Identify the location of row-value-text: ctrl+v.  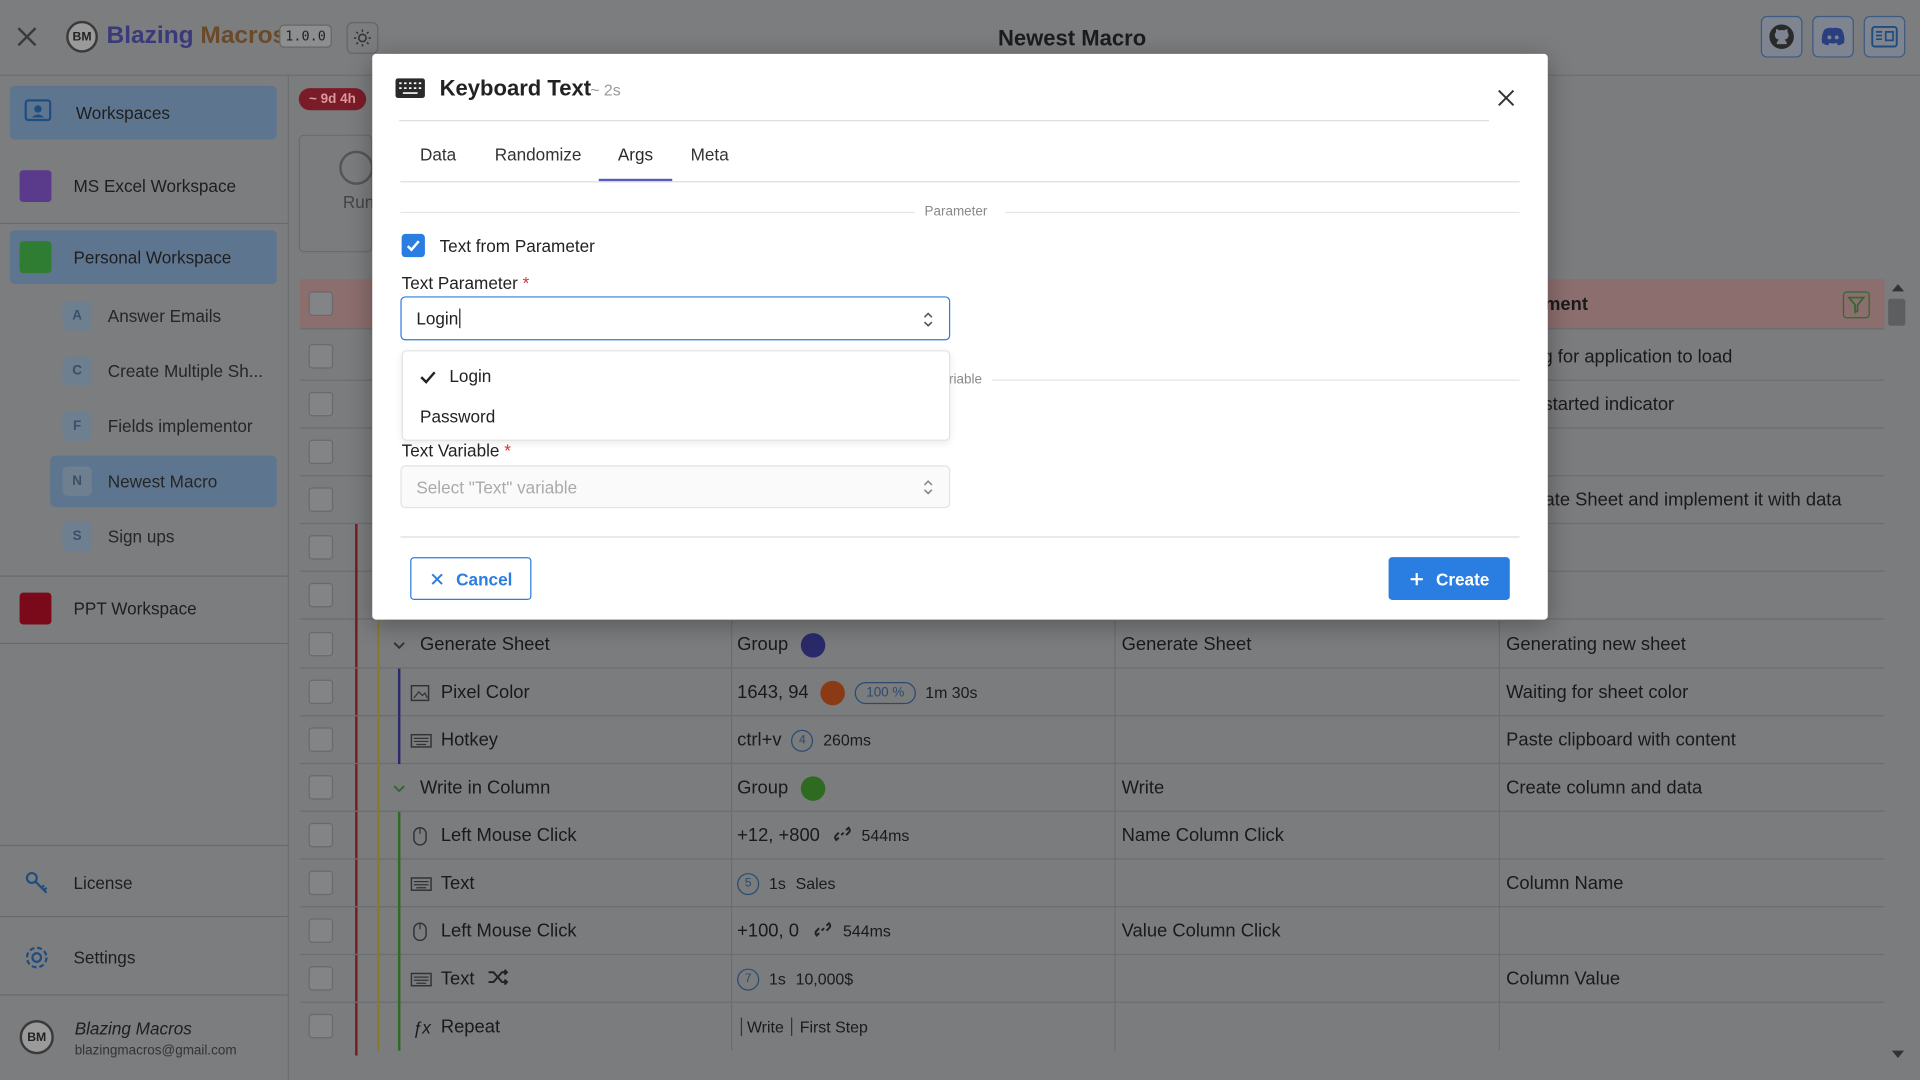
(759, 740).